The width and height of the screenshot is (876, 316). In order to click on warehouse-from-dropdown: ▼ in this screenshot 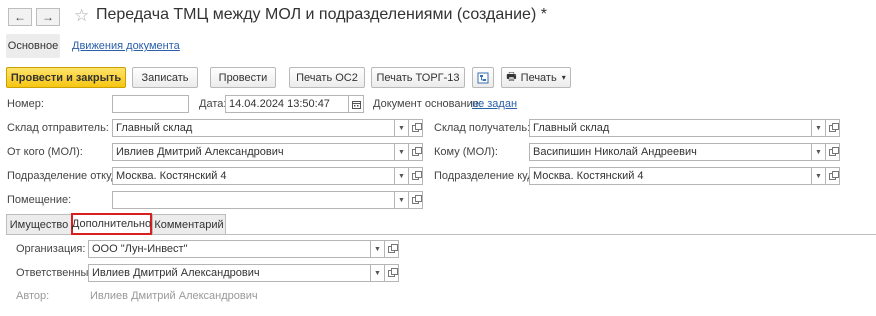, I will do `click(402, 128)`.